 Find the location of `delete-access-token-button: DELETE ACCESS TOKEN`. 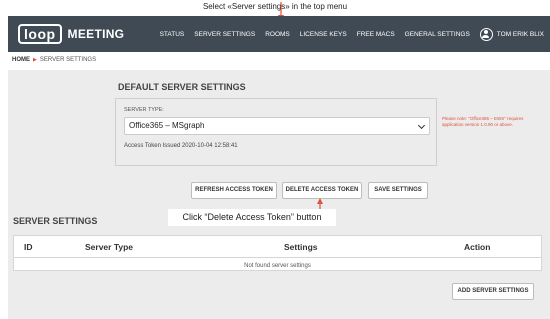

delete-access-token-button: DELETE ACCESS TOKEN is located at coordinates (322, 190).